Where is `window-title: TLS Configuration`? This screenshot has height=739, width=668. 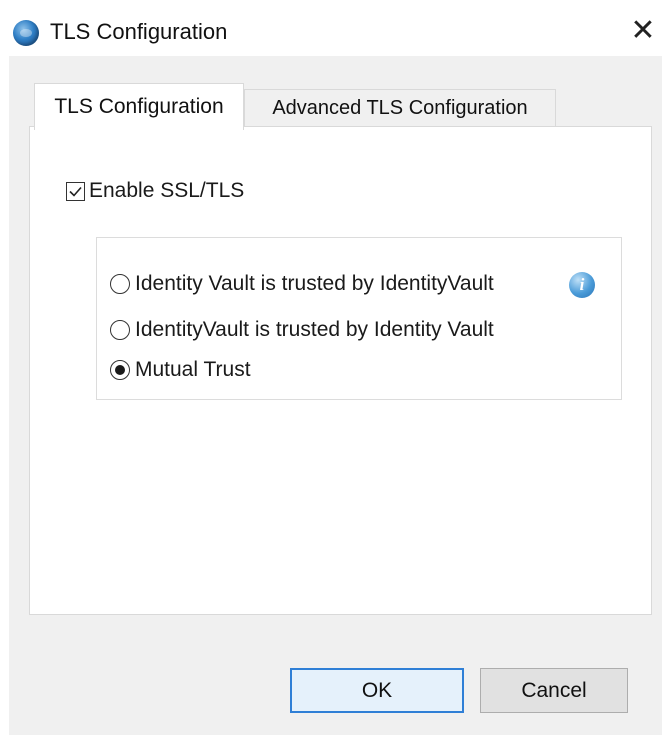 window-title: TLS Configuration is located at coordinates (139, 31).